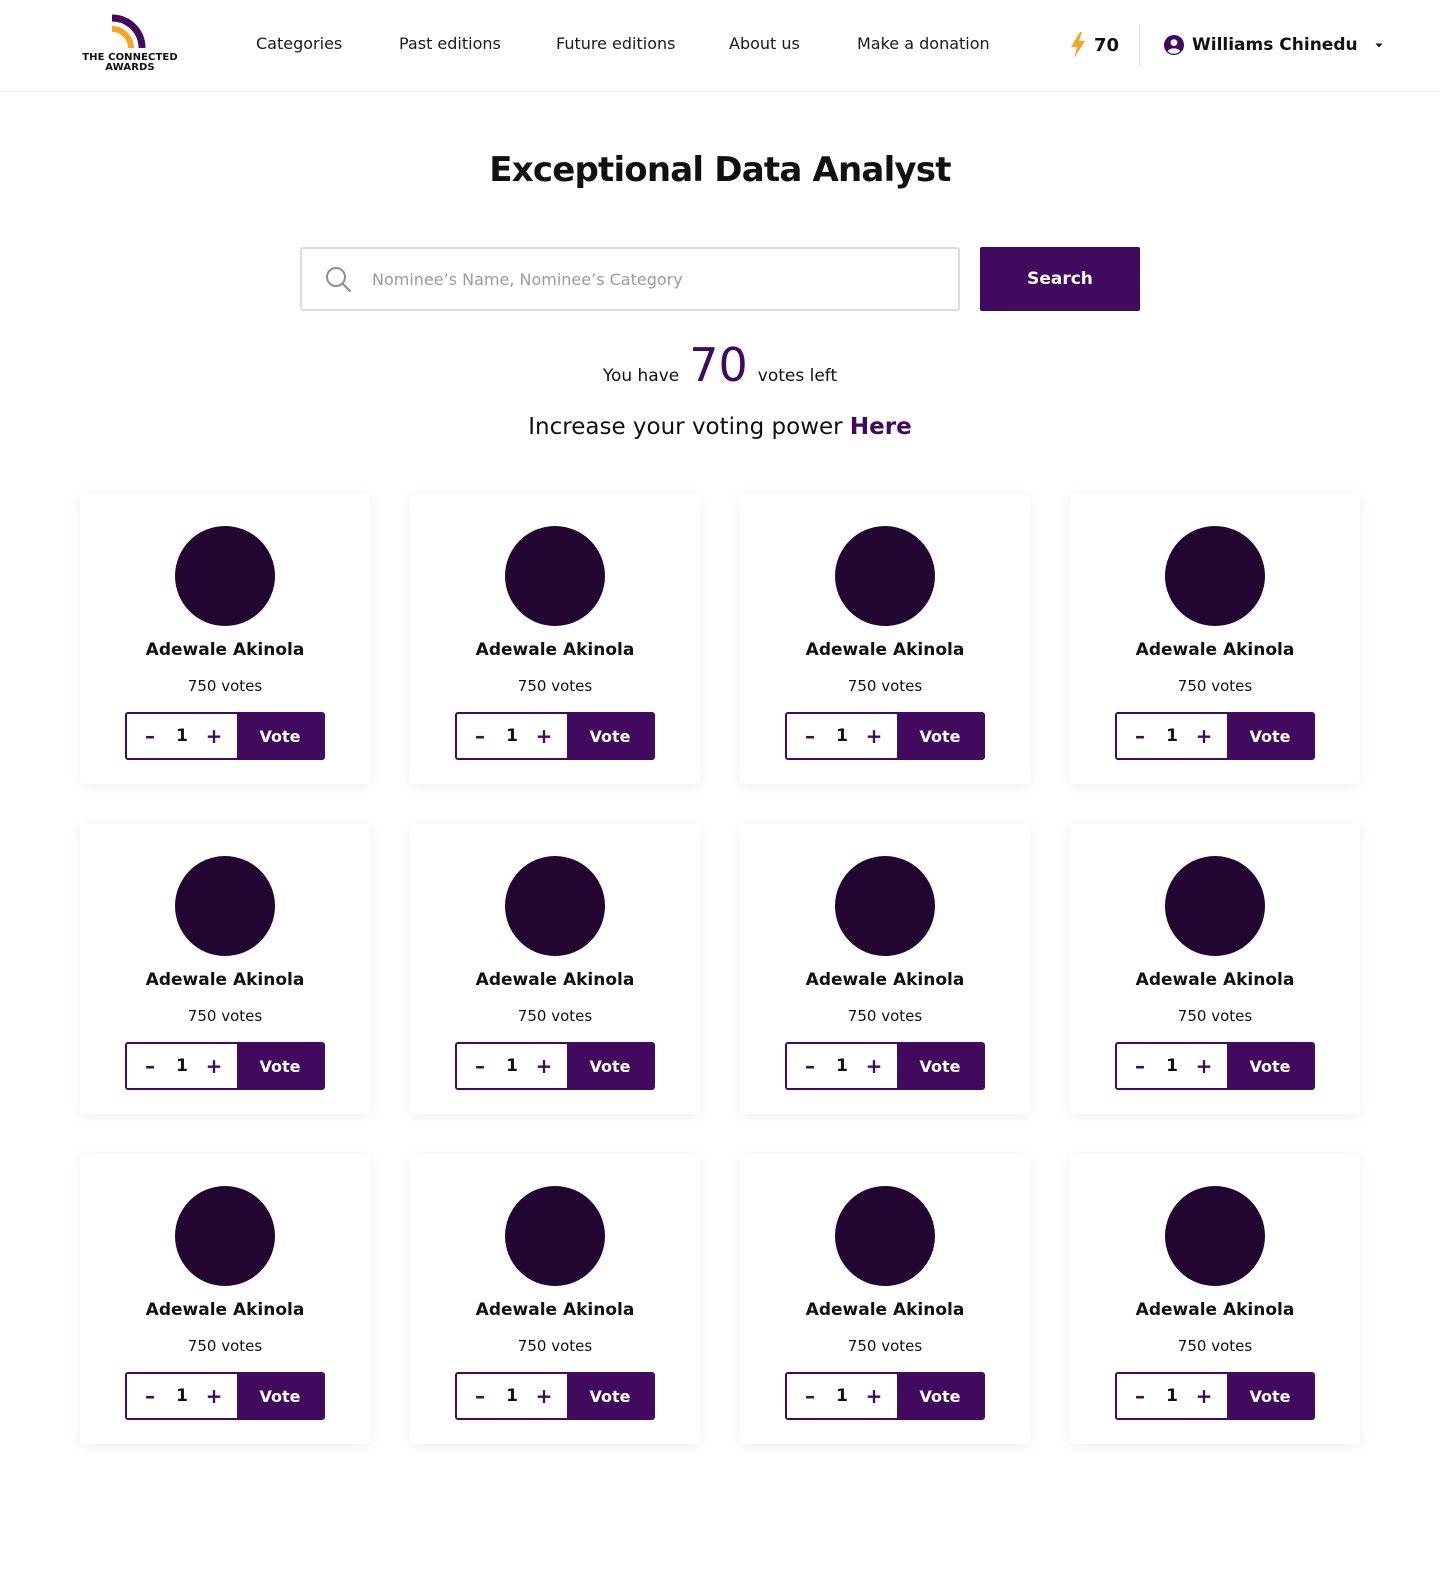 The height and width of the screenshot is (1588, 1440). I want to click on user-menu: Williams Chinedu, so click(1275, 45).